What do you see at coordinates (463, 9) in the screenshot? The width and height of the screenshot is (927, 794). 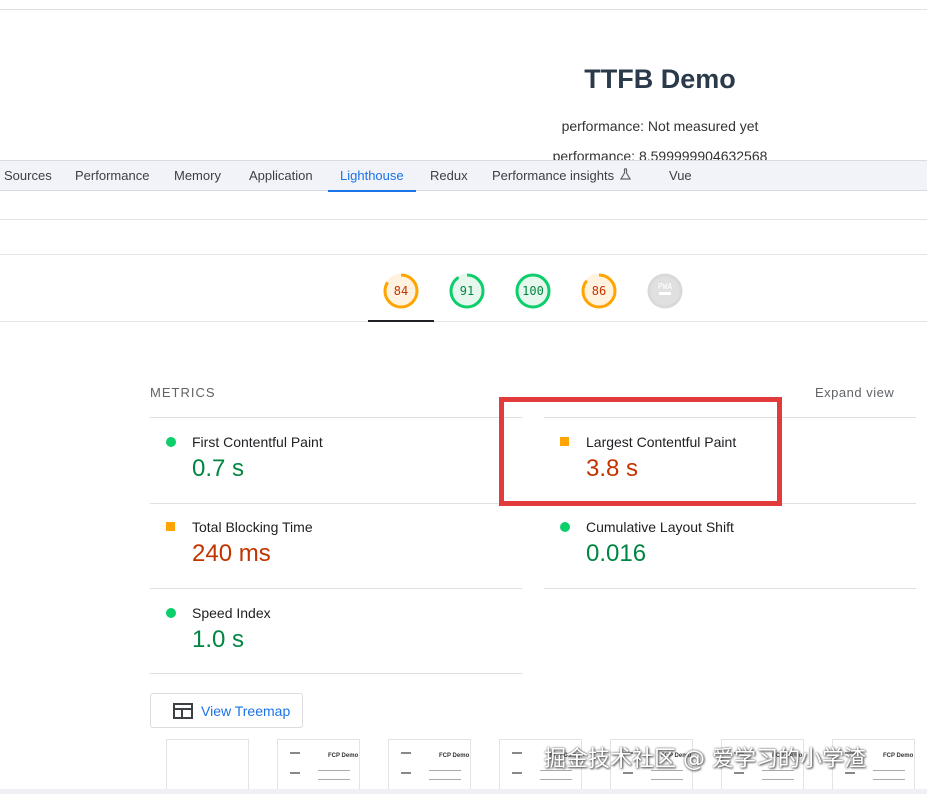 I see `preview-border` at bounding box center [463, 9].